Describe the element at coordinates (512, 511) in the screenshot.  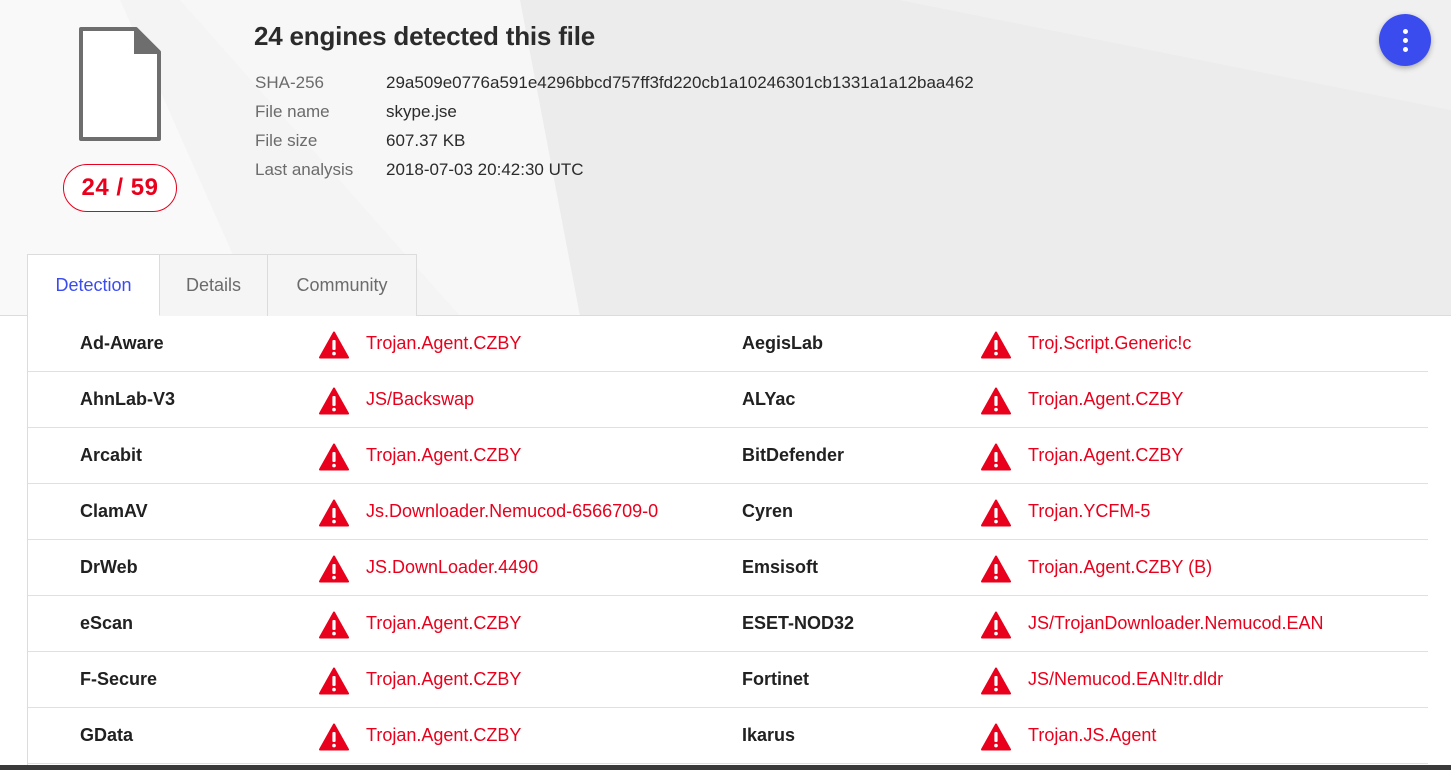
I see `detection-result: Js.Downloader.Nemucod-6566709-0` at that location.